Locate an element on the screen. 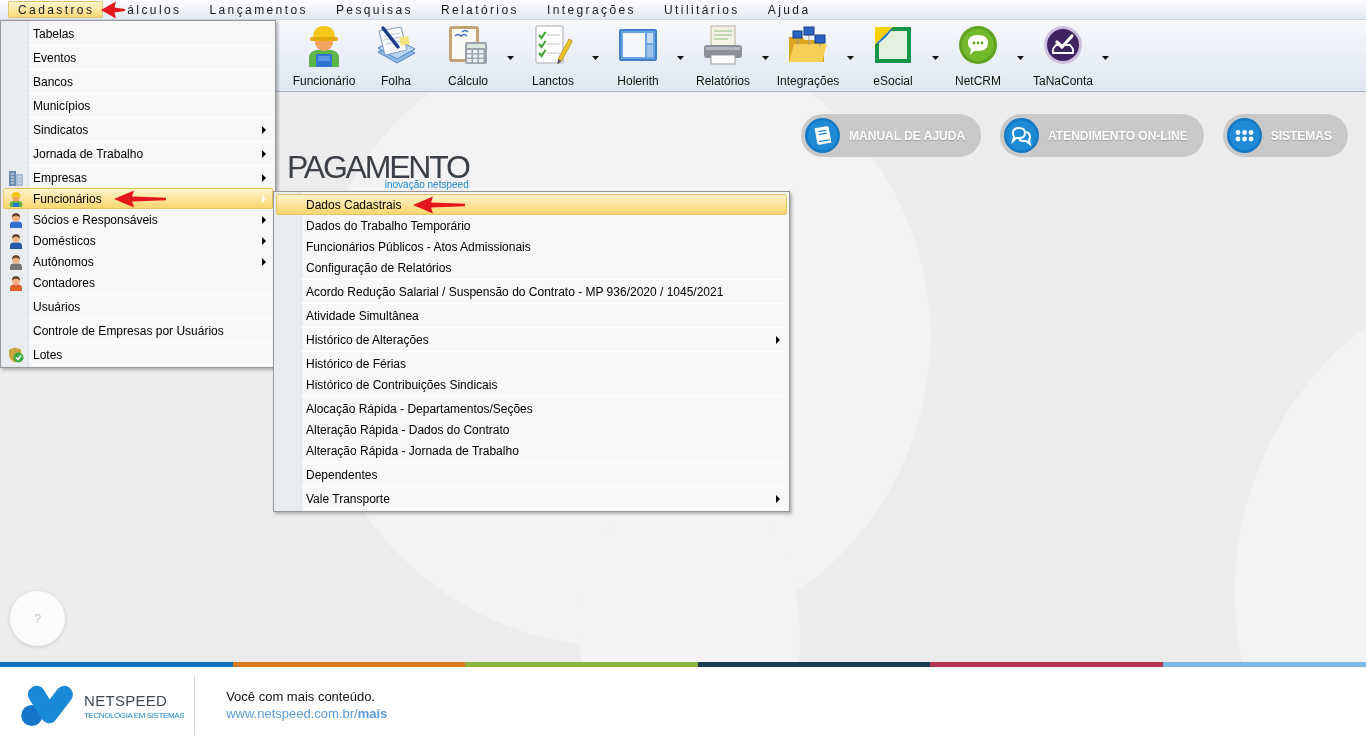 This screenshot has height=743, width=1366. menu-item: Domésticos is located at coordinates (138, 240).